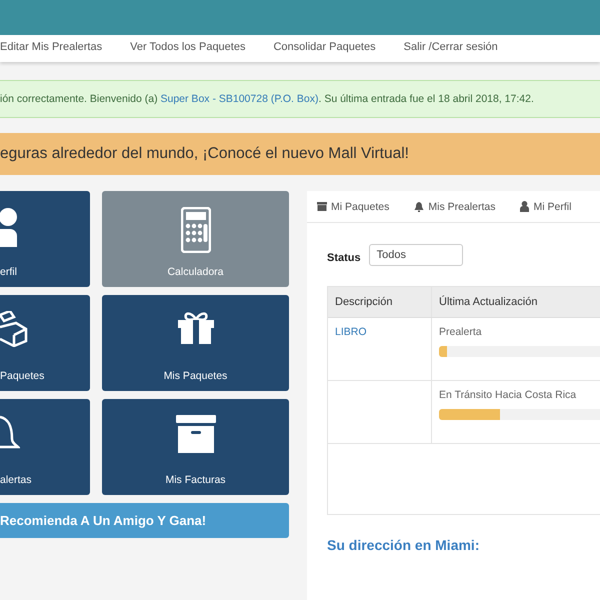  I want to click on bell-icon, so click(419, 207).